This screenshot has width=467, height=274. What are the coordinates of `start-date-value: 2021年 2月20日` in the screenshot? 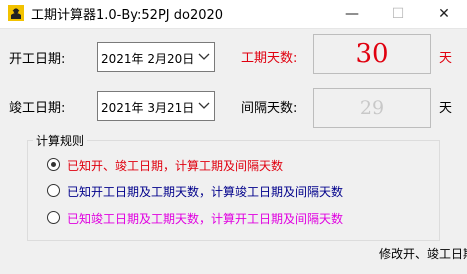 It's located at (148, 59).